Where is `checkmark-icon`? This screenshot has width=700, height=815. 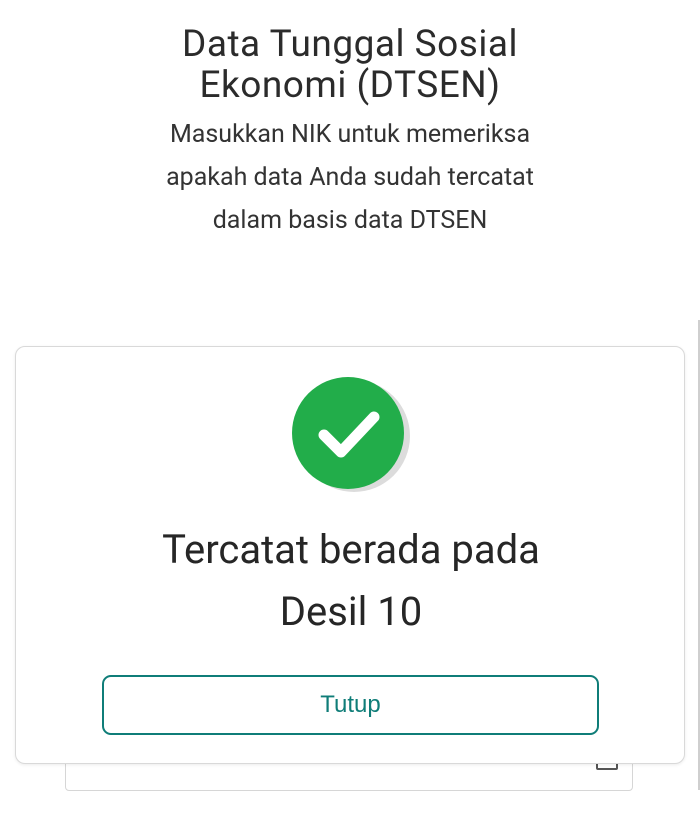
checkmark-icon is located at coordinates (349, 434).